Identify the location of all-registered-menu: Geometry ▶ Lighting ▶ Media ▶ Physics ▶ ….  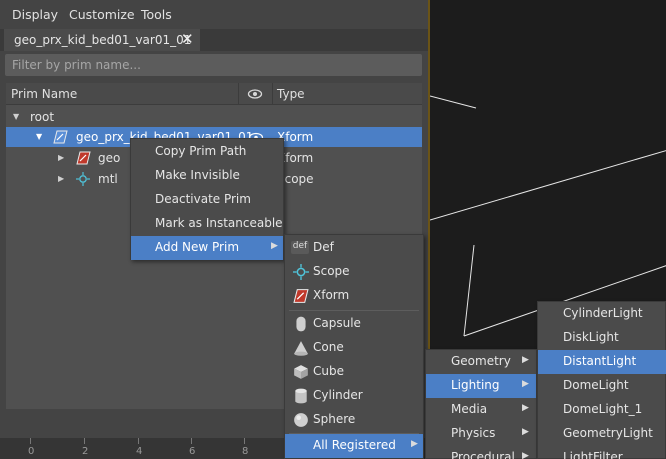
(481, 404).